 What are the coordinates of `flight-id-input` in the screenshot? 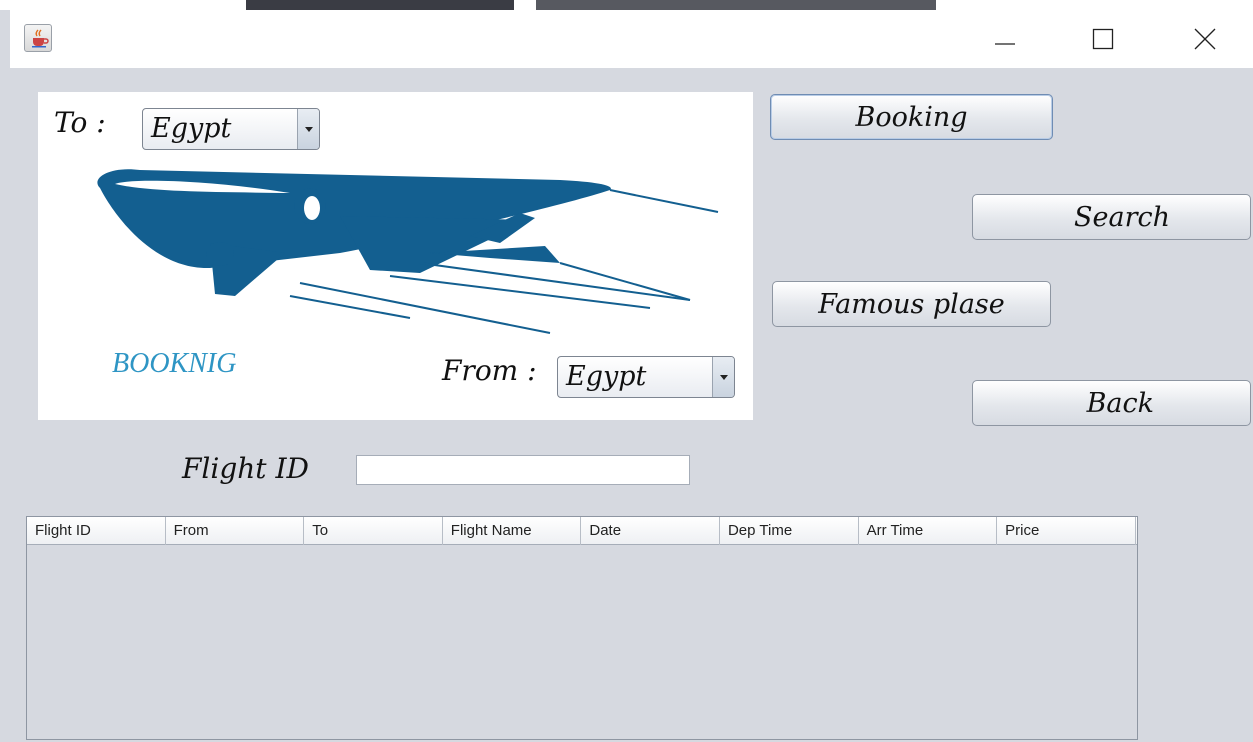 It's located at (523, 470).